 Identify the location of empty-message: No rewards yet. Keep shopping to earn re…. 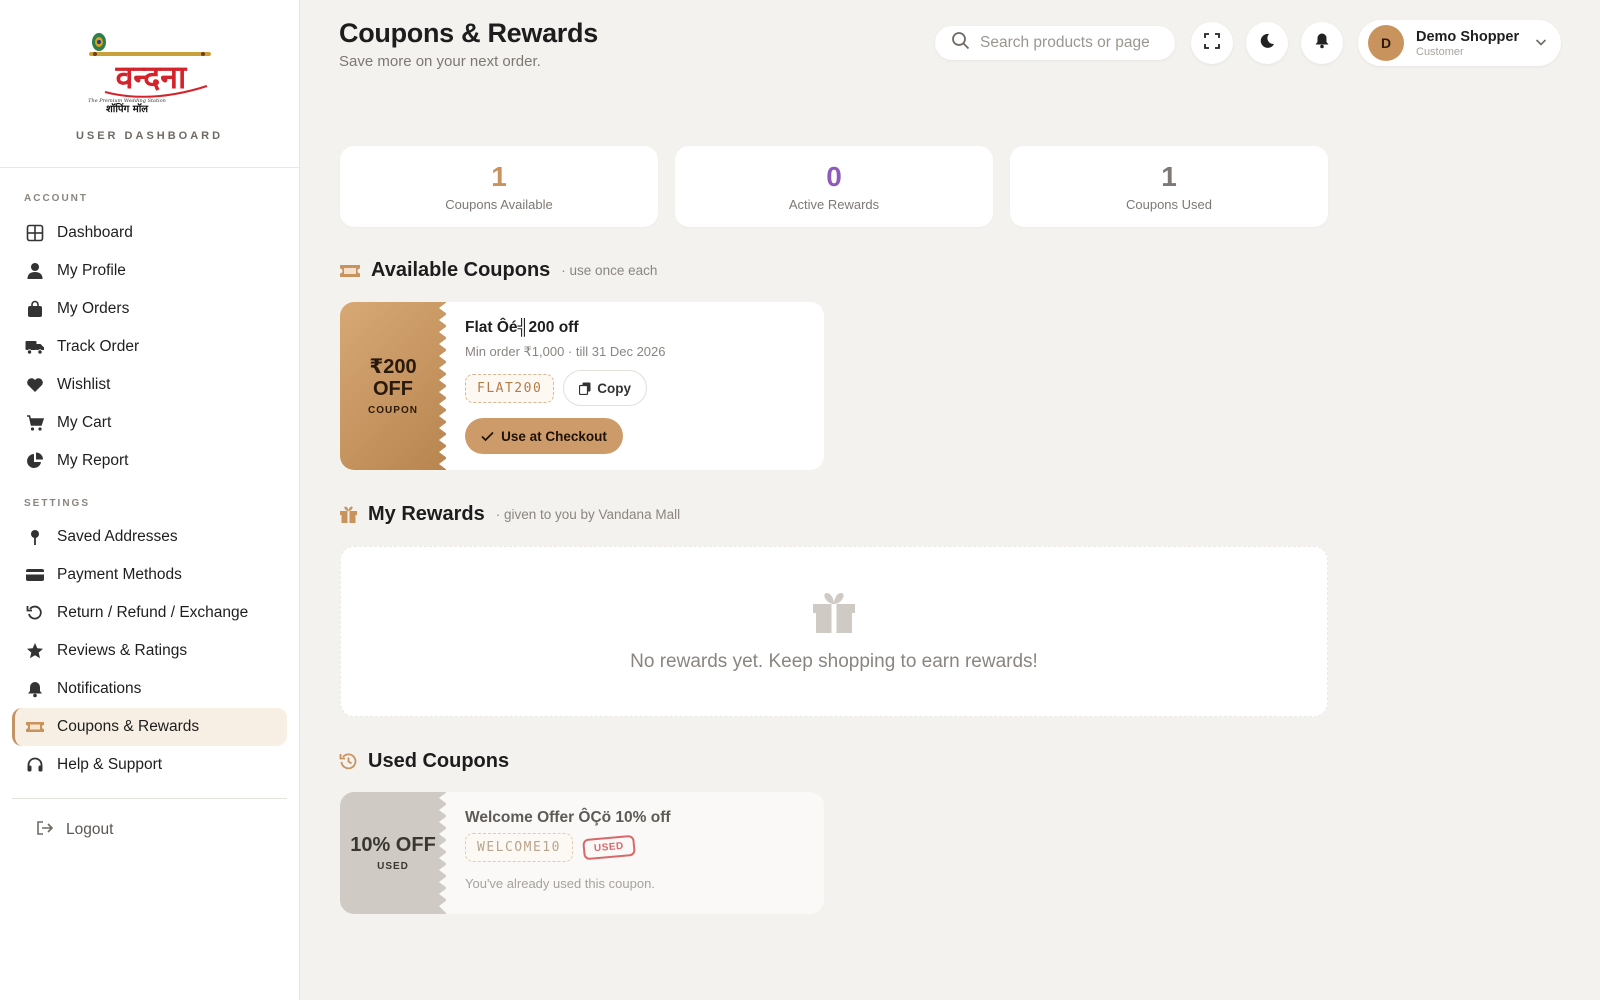
(834, 661).